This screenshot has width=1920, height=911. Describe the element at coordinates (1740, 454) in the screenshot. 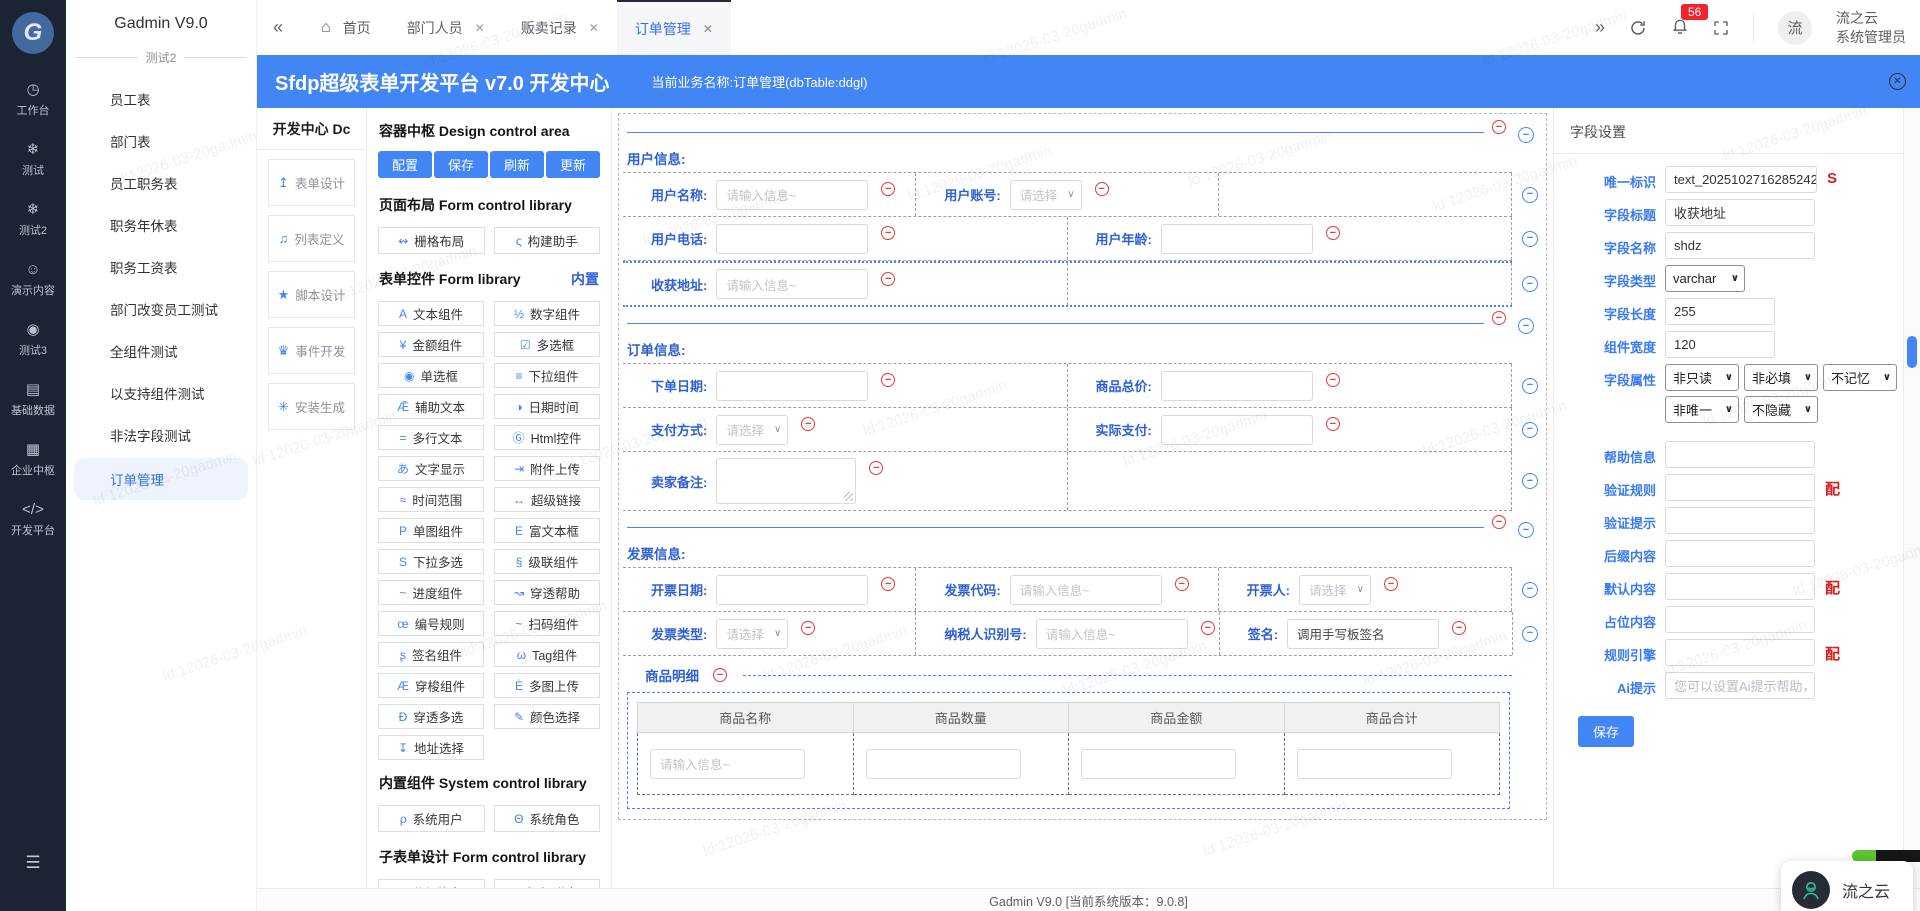

I see `setting-input-帮助信息` at that location.